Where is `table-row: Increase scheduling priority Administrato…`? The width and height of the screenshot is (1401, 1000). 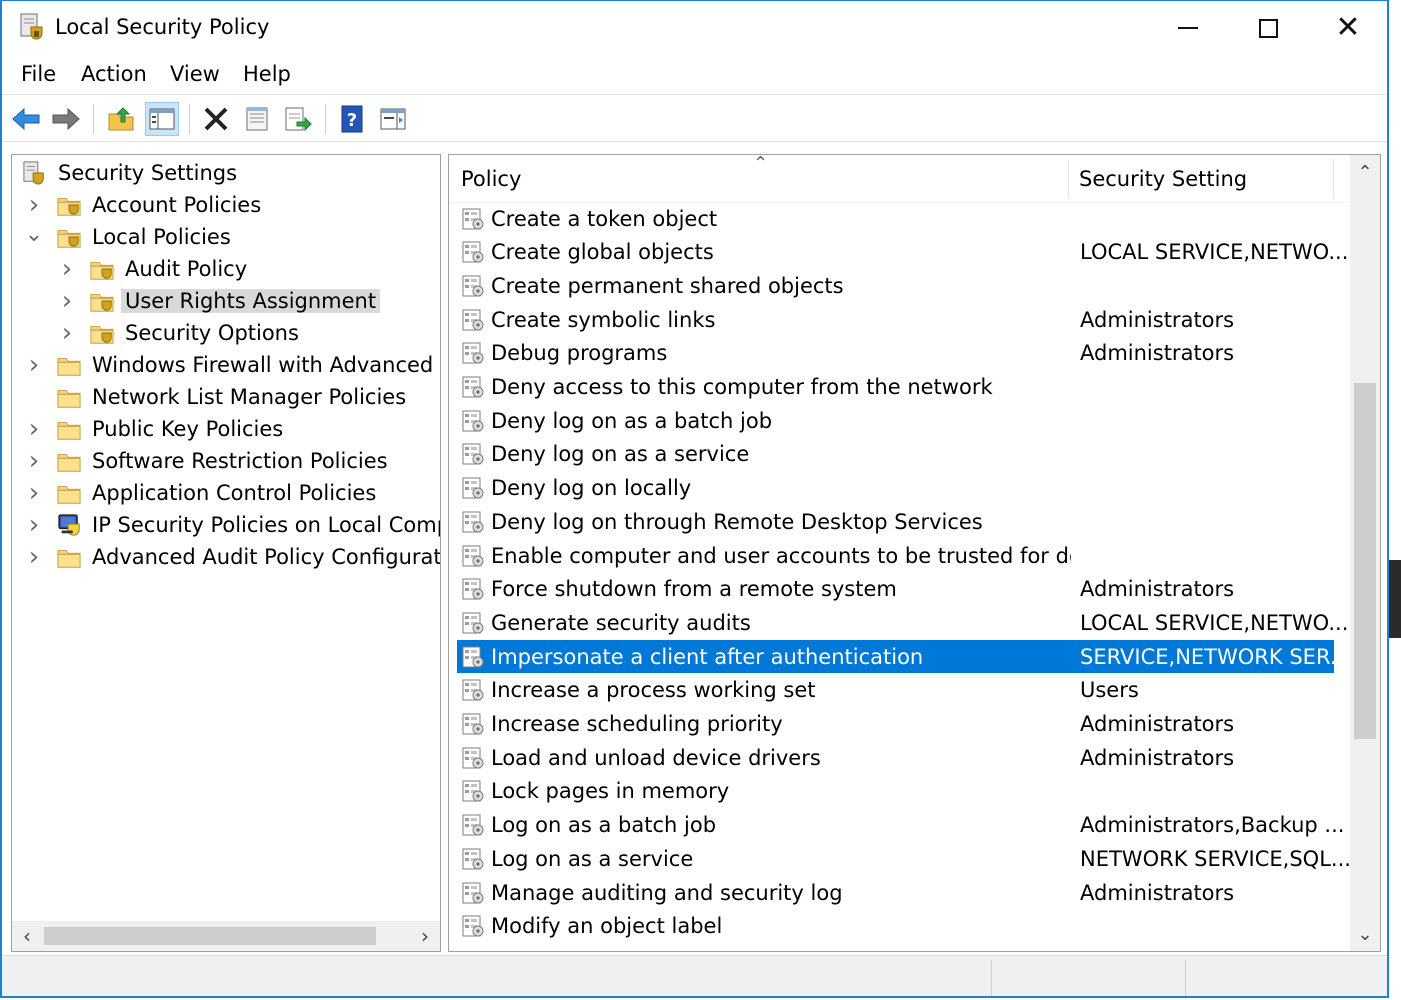 table-row: Increase scheduling priority Administrato… is located at coordinates (895, 724).